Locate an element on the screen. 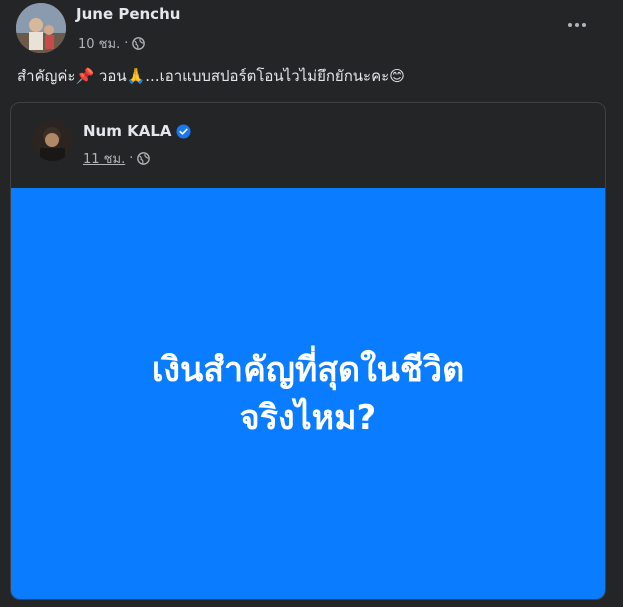  post-meta: 10 ชม. · is located at coordinates (112, 43).